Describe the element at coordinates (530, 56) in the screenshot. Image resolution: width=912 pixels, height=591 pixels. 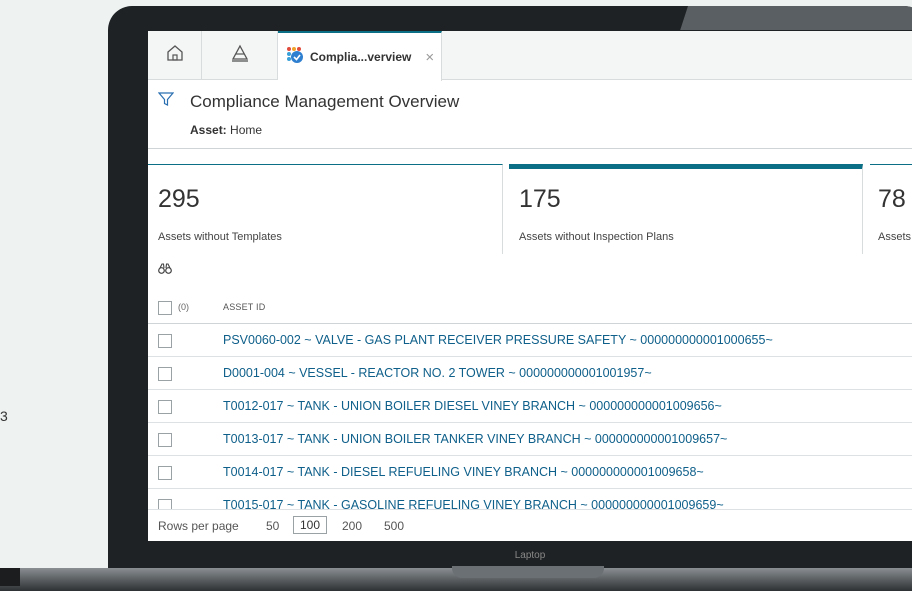
I see `tab-bar: Complia...verview ×` at that location.